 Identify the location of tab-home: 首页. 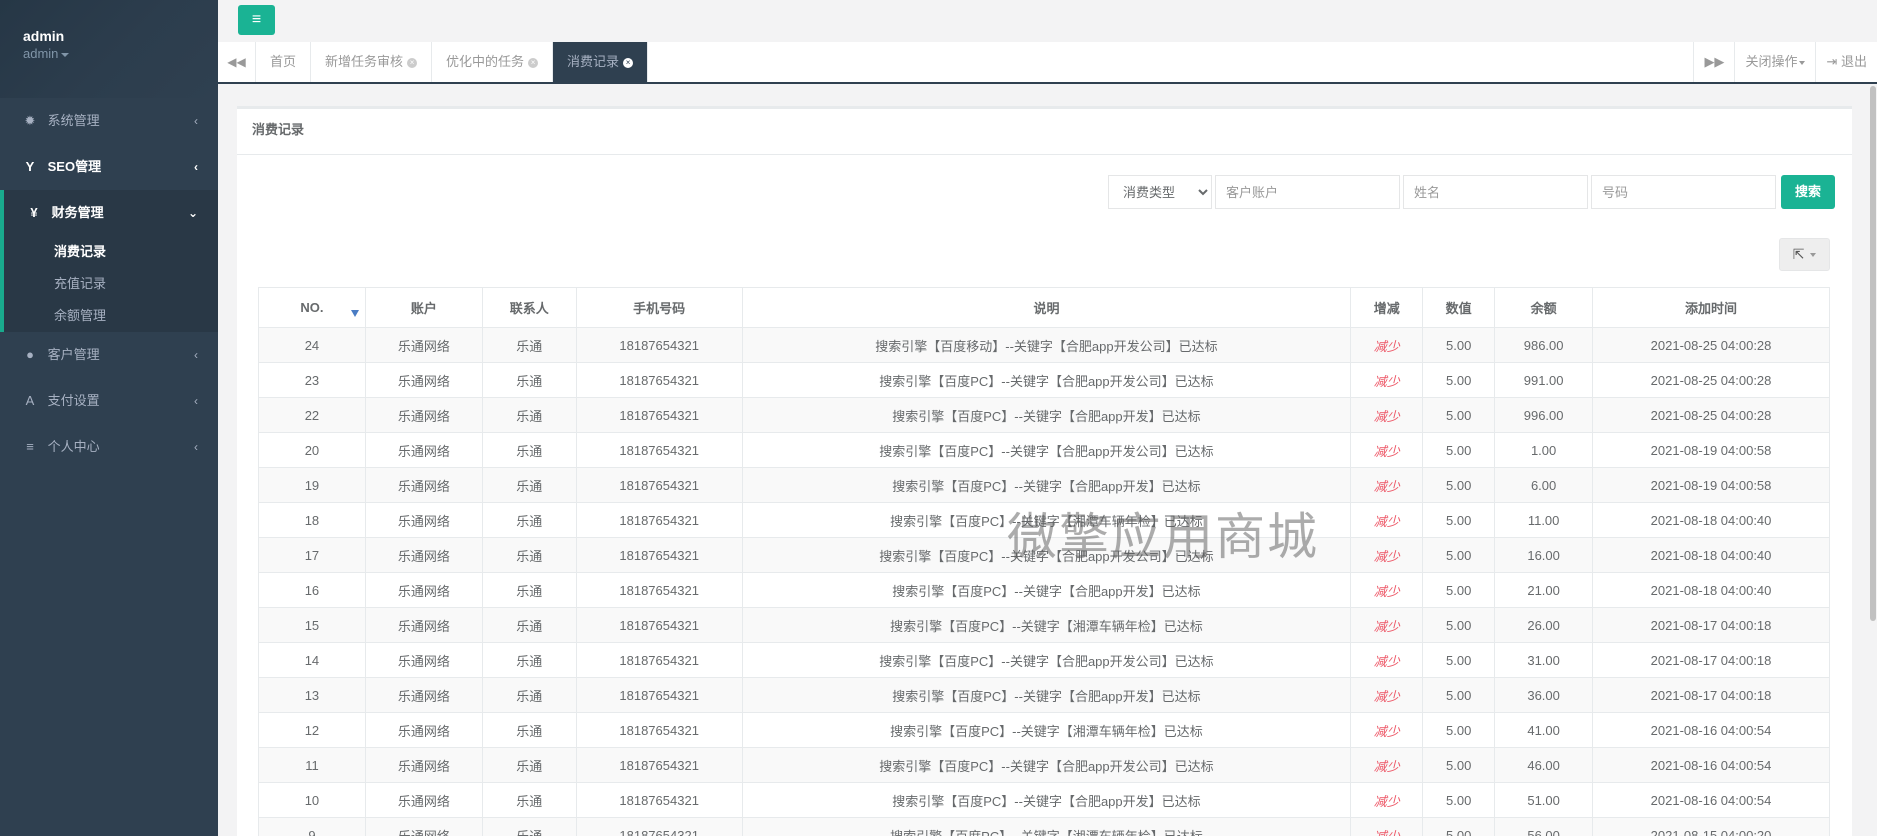
(284, 62).